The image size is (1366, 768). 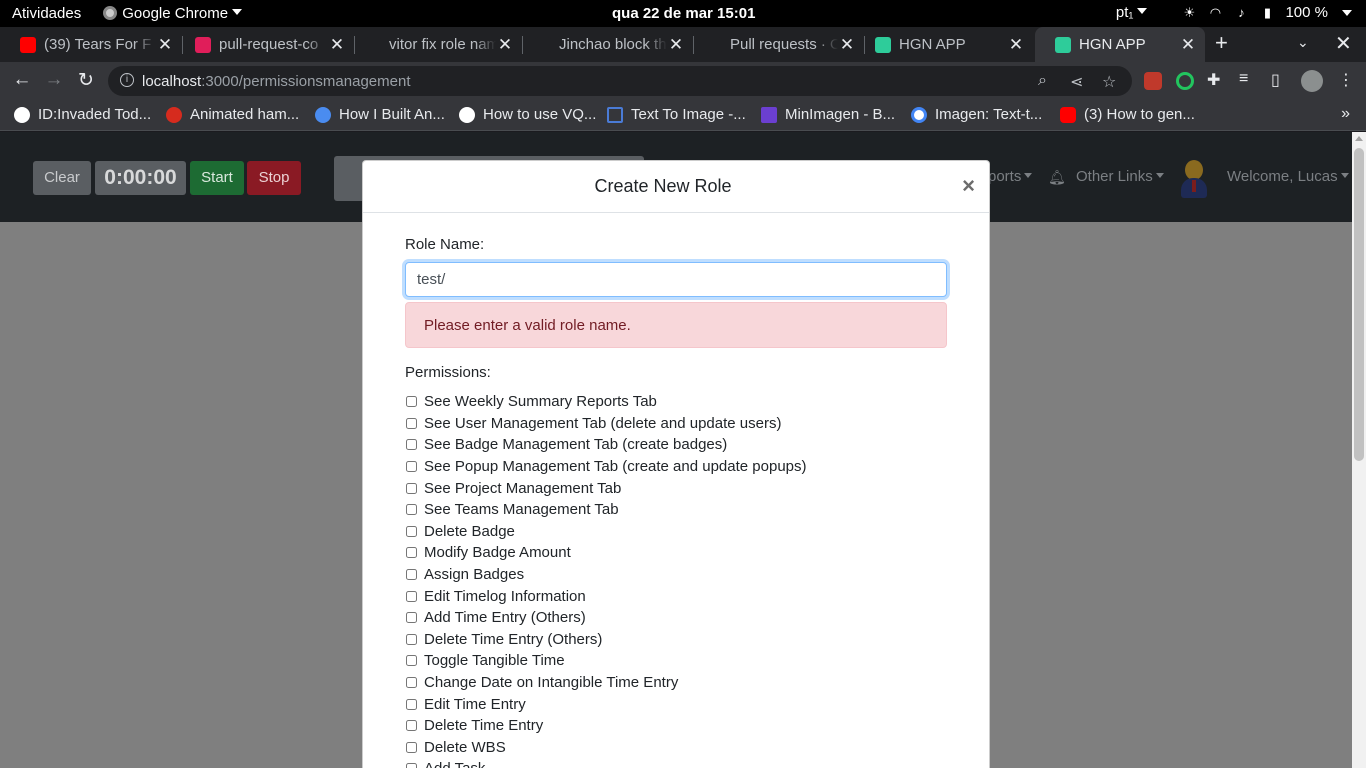 I want to click on zoom-icon: ⌕, so click(x=1042, y=81).